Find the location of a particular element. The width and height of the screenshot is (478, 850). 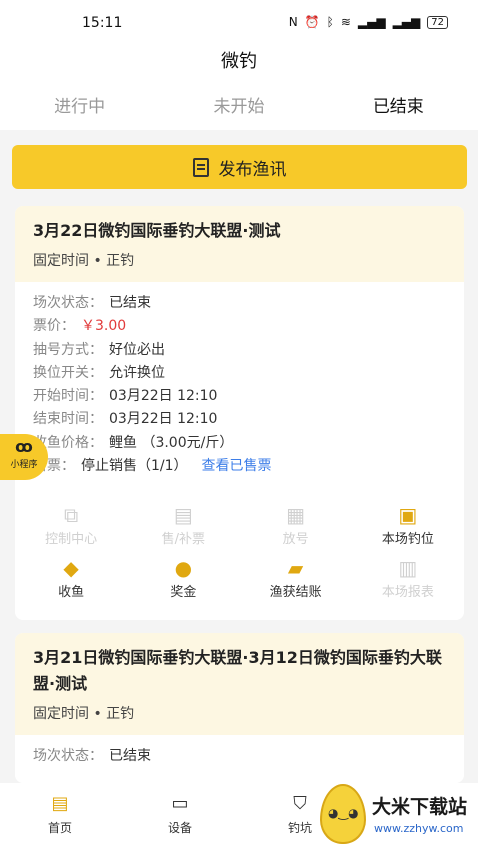

info-label: 抽号方式： is located at coordinates (68, 349).